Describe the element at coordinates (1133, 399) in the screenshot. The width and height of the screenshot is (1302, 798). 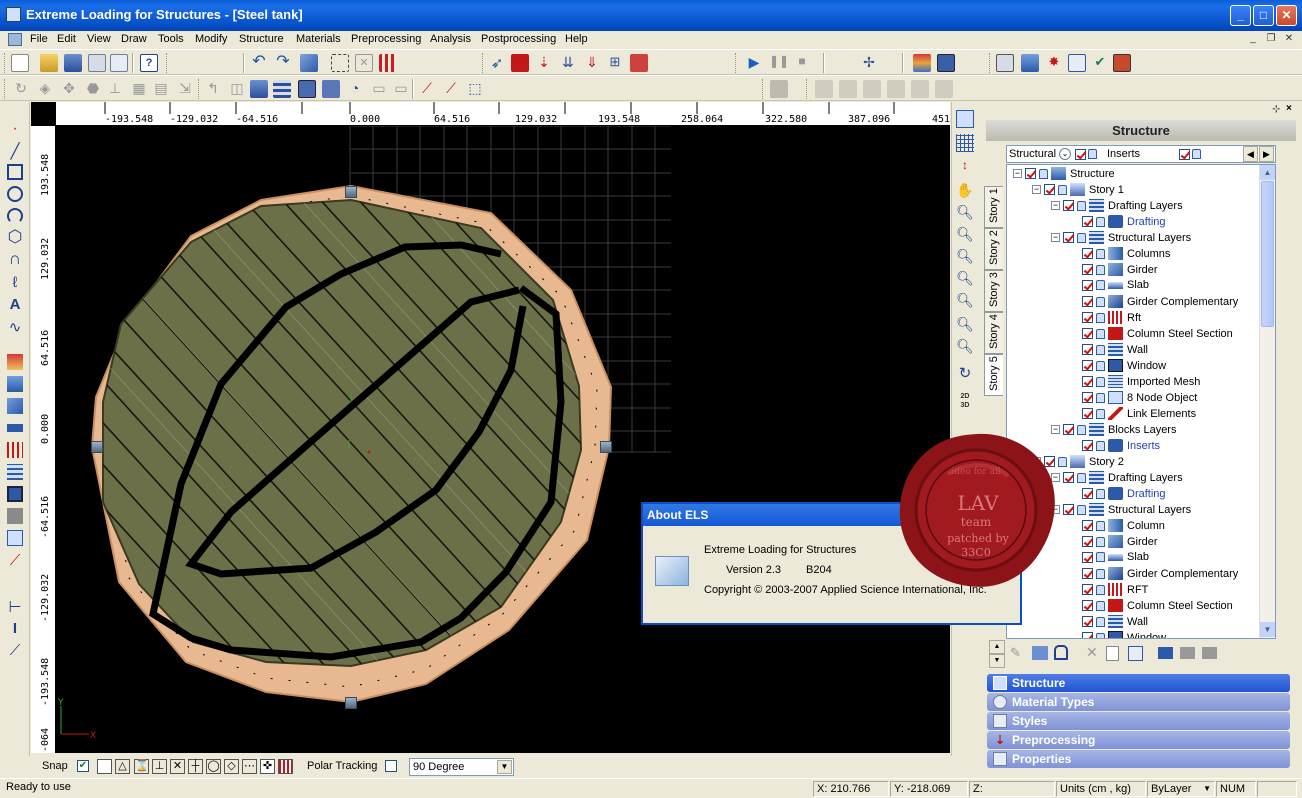
I see `tree-node: 8 Node Object` at that location.